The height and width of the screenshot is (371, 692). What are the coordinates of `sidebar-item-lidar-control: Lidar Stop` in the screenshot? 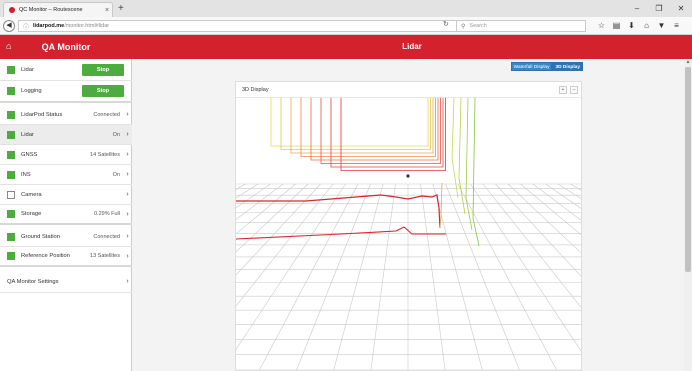 It's located at (66, 70).